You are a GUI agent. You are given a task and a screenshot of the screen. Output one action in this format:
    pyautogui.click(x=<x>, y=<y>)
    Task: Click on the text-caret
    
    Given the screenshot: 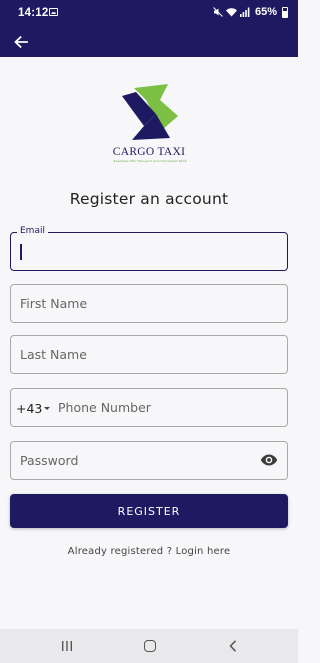 What is the action you would take?
    pyautogui.click(x=21, y=252)
    